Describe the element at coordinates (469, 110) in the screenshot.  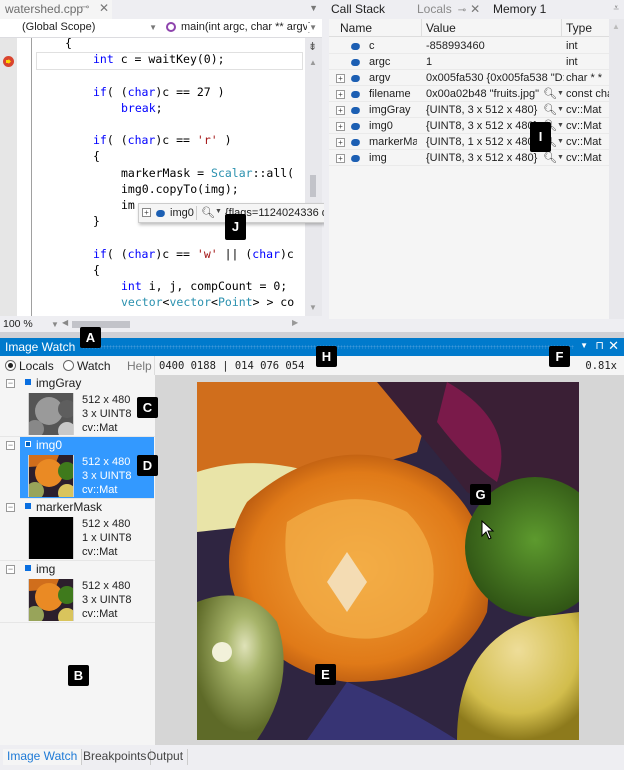
I see `locals-row-imgGray: + imgGray {UINT8, 3 x 512 x 480} 🔍︎ ▼ cv::Mat` at that location.